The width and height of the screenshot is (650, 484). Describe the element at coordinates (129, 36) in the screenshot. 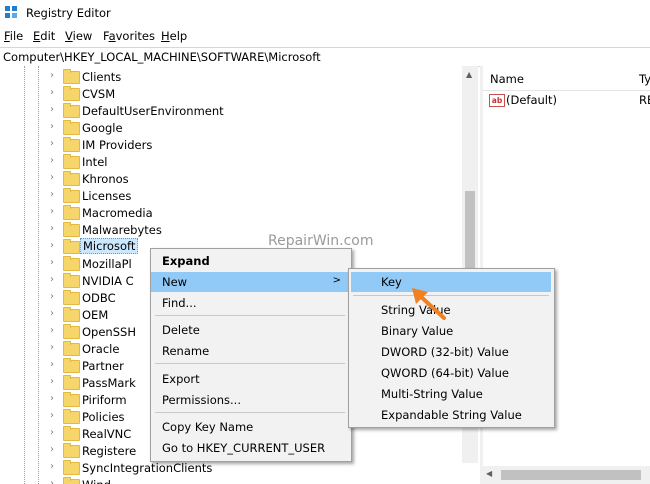

I see `menu-favorites: Favorites` at that location.